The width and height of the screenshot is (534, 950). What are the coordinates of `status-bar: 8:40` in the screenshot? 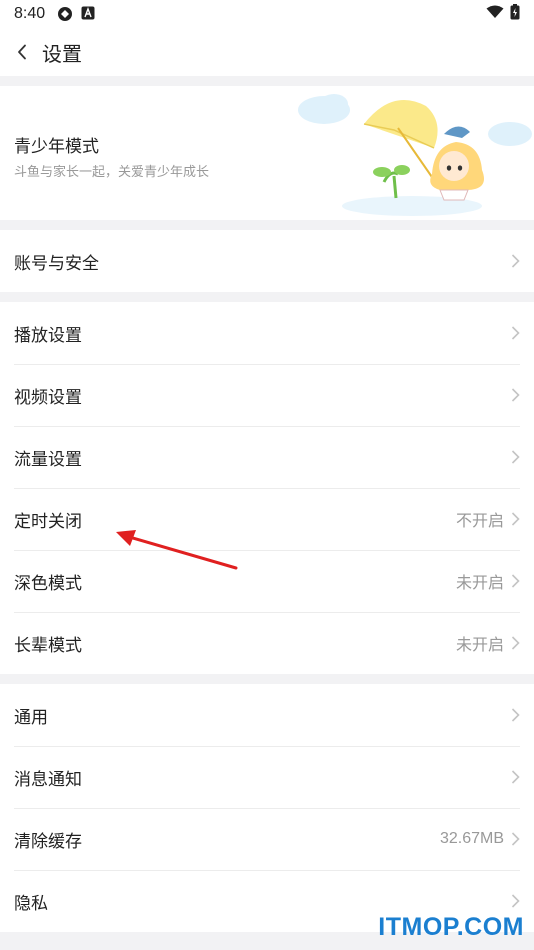 It's located at (267, 14).